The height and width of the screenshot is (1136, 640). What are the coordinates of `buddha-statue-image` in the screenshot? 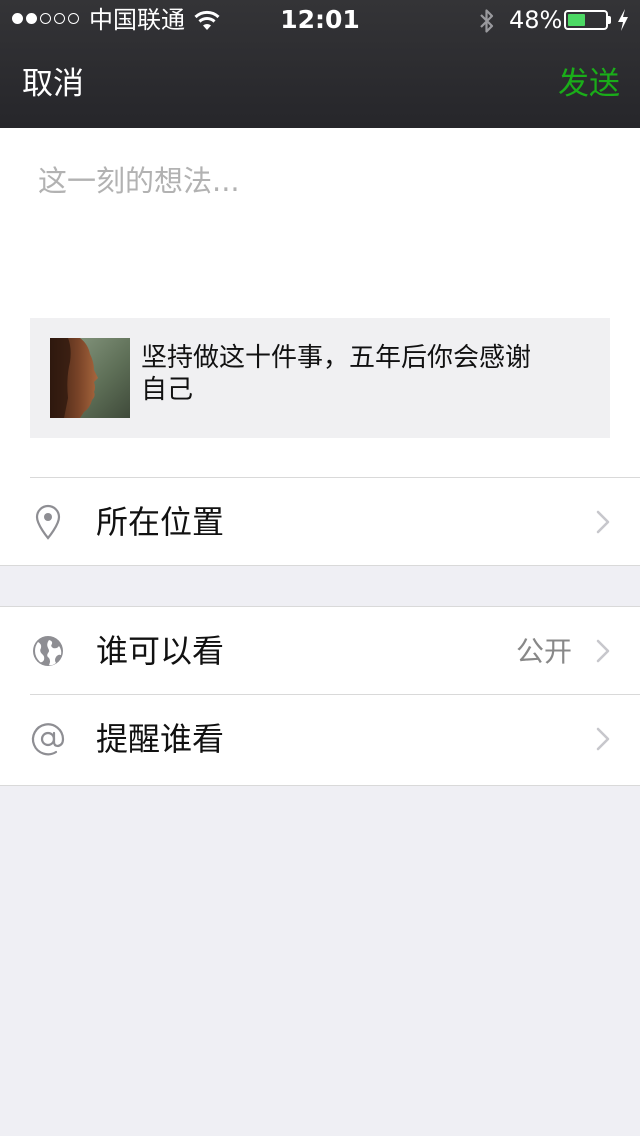 It's located at (90, 378).